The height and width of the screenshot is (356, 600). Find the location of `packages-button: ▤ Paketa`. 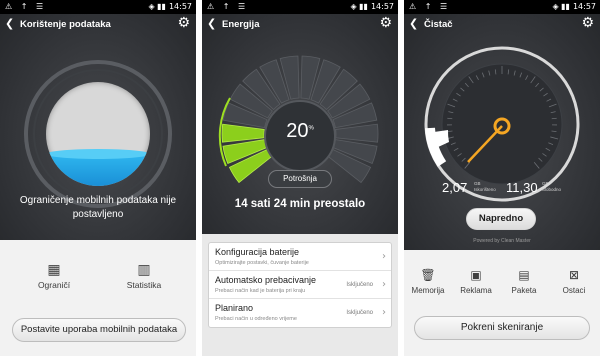

packages-button: ▤ Paketa is located at coordinates (524, 281).